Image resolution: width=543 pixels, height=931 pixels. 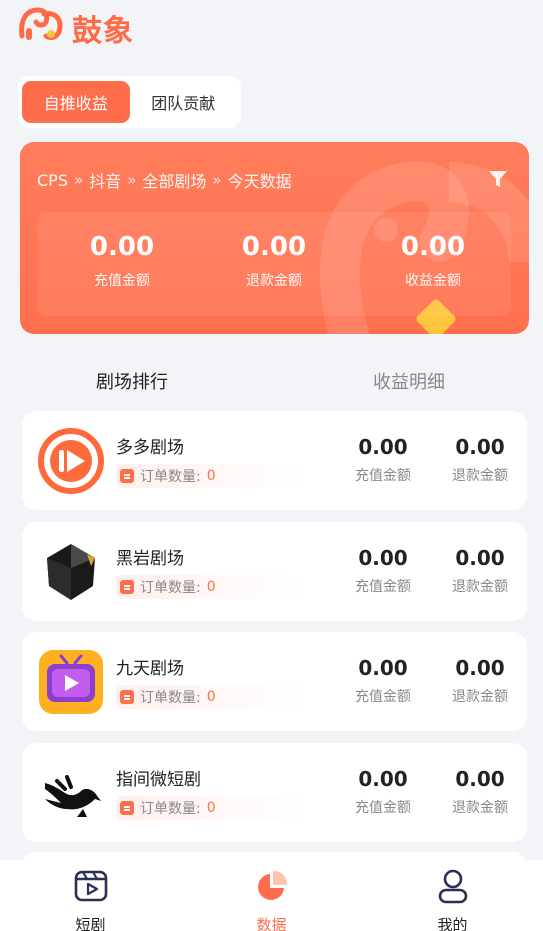 I want to click on section-detail: 收益明细, so click(x=409, y=381).